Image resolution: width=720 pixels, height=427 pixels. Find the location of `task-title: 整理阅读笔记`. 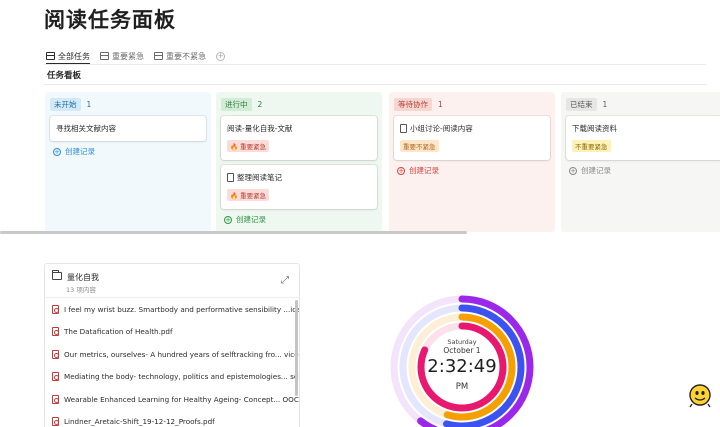

task-title: 整理阅读笔记 is located at coordinates (259, 177).